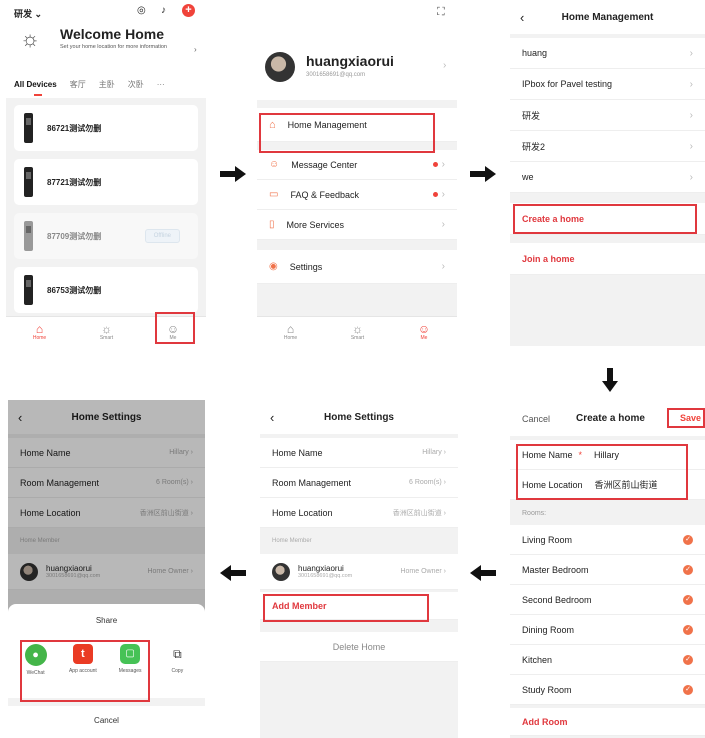 Image resolution: width=705 pixels, height=738 pixels. Describe the element at coordinates (607, 455) in the screenshot. I see `home-name-field: Home Name * Hillary` at that location.